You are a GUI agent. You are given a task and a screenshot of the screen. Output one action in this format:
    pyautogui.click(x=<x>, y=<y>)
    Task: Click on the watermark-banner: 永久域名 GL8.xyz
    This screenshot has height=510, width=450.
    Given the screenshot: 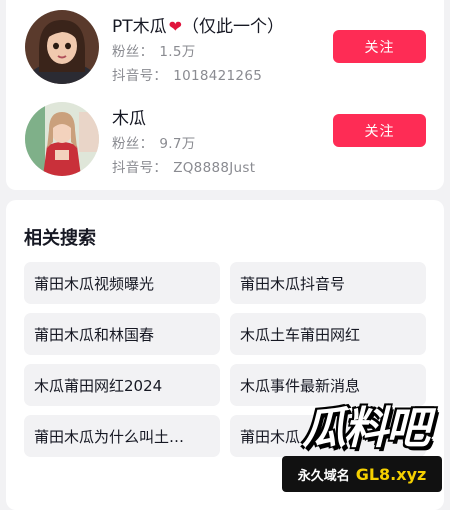 What is the action you would take?
    pyautogui.click(x=362, y=474)
    